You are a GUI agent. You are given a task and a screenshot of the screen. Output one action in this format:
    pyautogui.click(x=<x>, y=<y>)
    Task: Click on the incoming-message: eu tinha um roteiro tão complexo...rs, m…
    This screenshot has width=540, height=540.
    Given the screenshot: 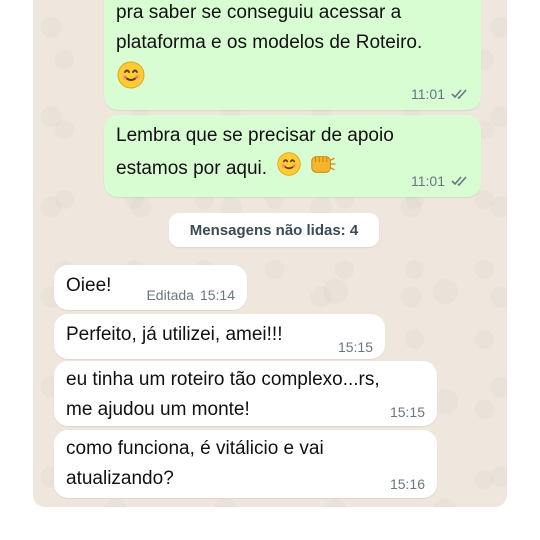 What is the action you would take?
    pyautogui.click(x=245, y=393)
    